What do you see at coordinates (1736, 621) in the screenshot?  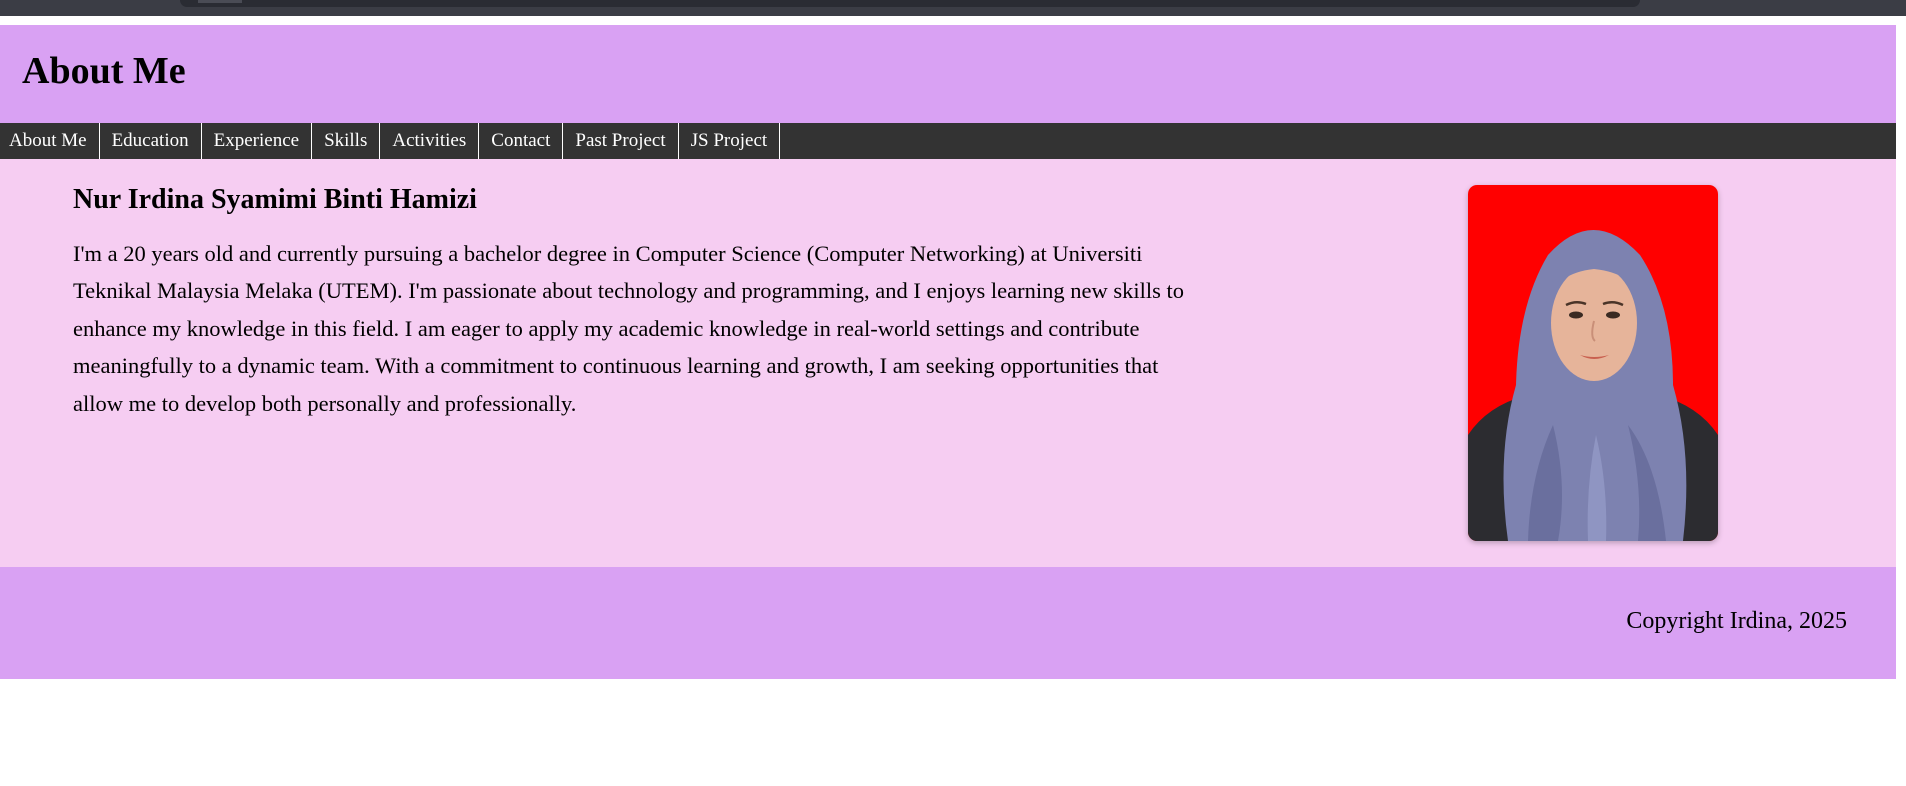 I see `copyright-text: Copyright Irdina, 2025` at bounding box center [1736, 621].